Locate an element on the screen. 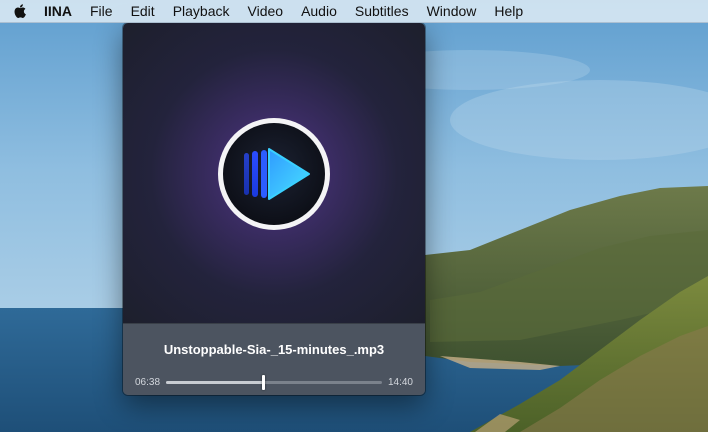 The width and height of the screenshot is (708, 432). seek-bar-progress is located at coordinates (215, 382).